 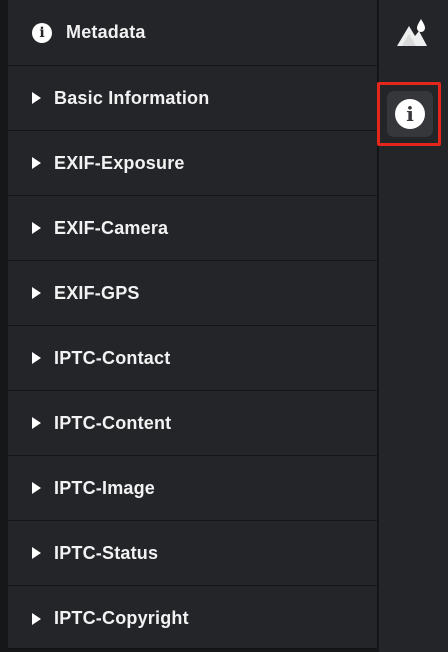 What do you see at coordinates (106, 32) in the screenshot?
I see `panel-title: Metadata` at bounding box center [106, 32].